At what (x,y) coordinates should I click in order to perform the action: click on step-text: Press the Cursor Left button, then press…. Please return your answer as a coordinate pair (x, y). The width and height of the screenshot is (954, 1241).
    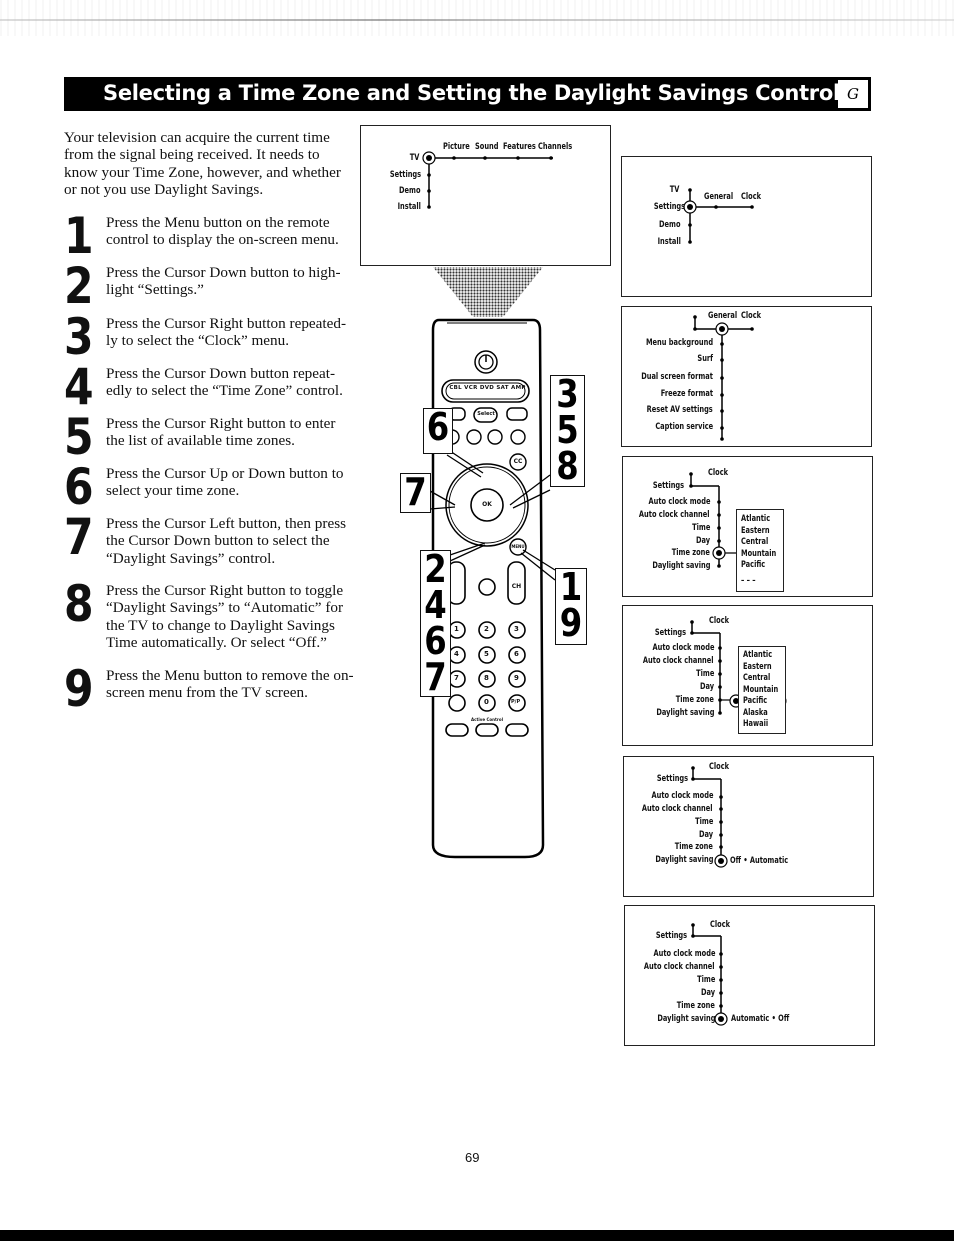
    Looking at the image, I should click on (226, 541).